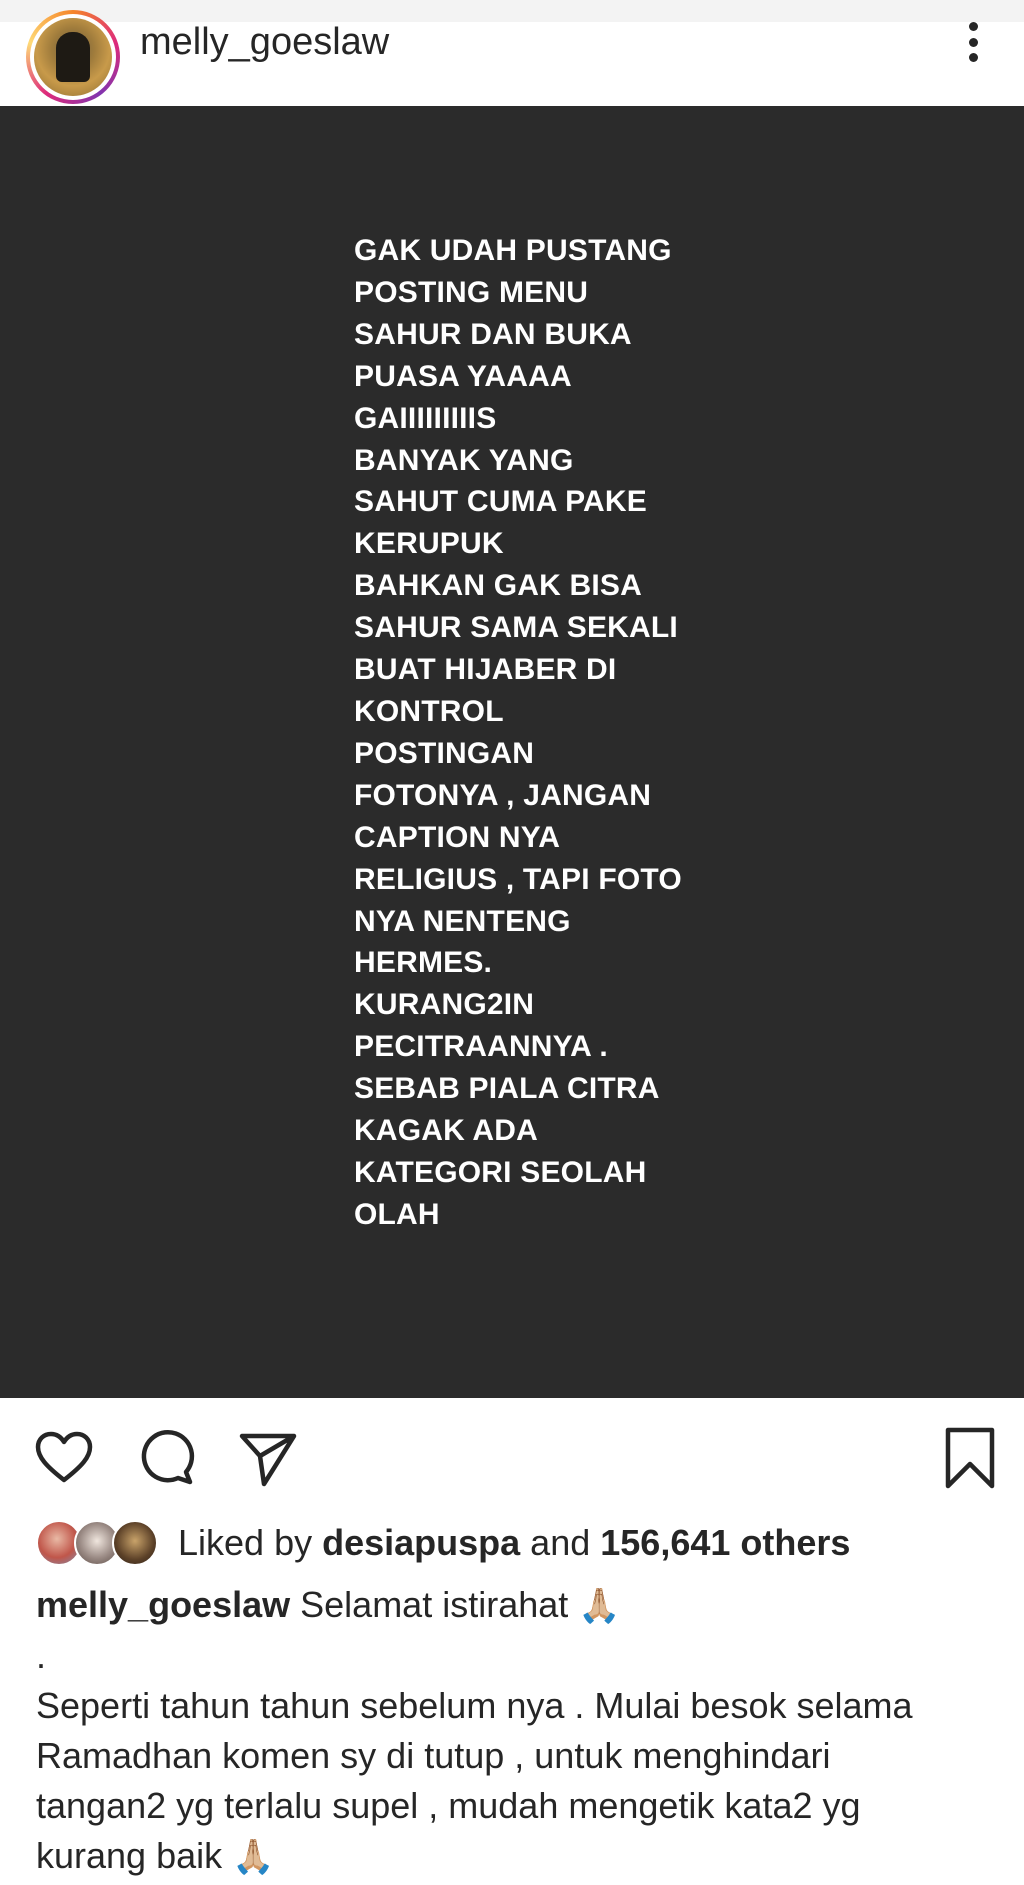  I want to click on likes-and: and, so click(560, 1542).